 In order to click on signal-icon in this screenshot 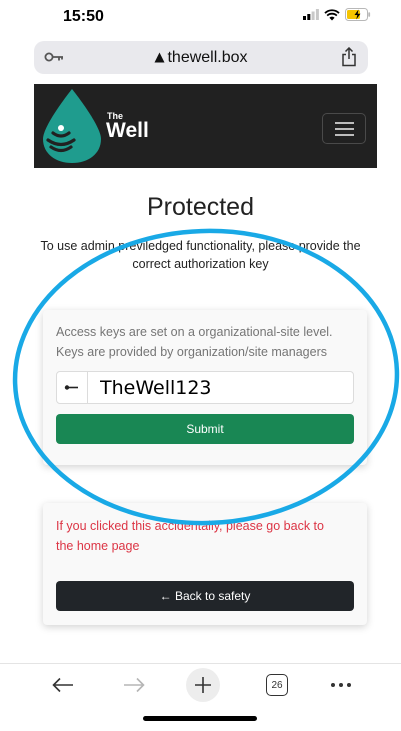, I will do `click(311, 14)`.